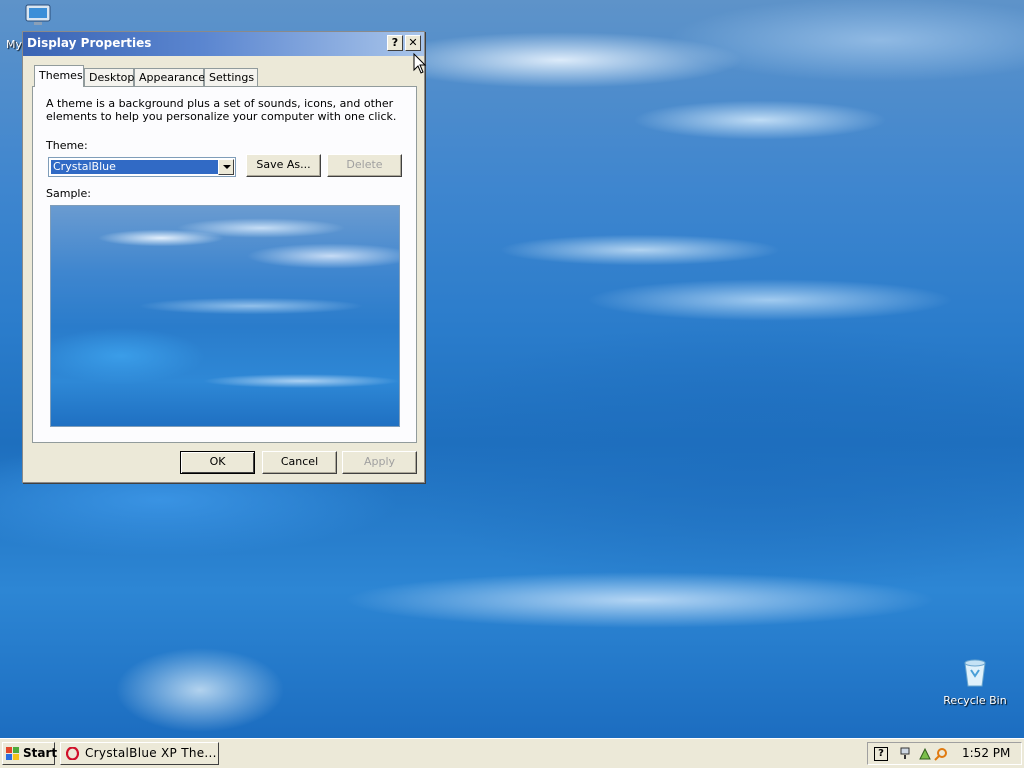 The height and width of the screenshot is (768, 1024). What do you see at coordinates (169, 77) in the screenshot?
I see `tab-appearance: Appearance` at bounding box center [169, 77].